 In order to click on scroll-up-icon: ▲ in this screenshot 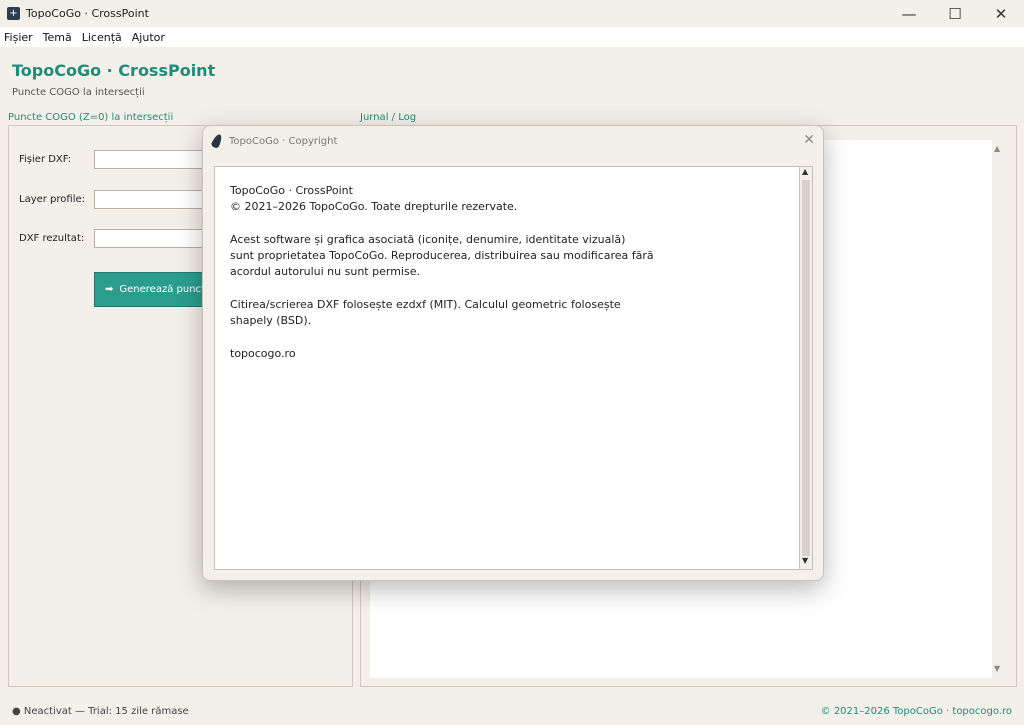, I will do `click(997, 148)`.